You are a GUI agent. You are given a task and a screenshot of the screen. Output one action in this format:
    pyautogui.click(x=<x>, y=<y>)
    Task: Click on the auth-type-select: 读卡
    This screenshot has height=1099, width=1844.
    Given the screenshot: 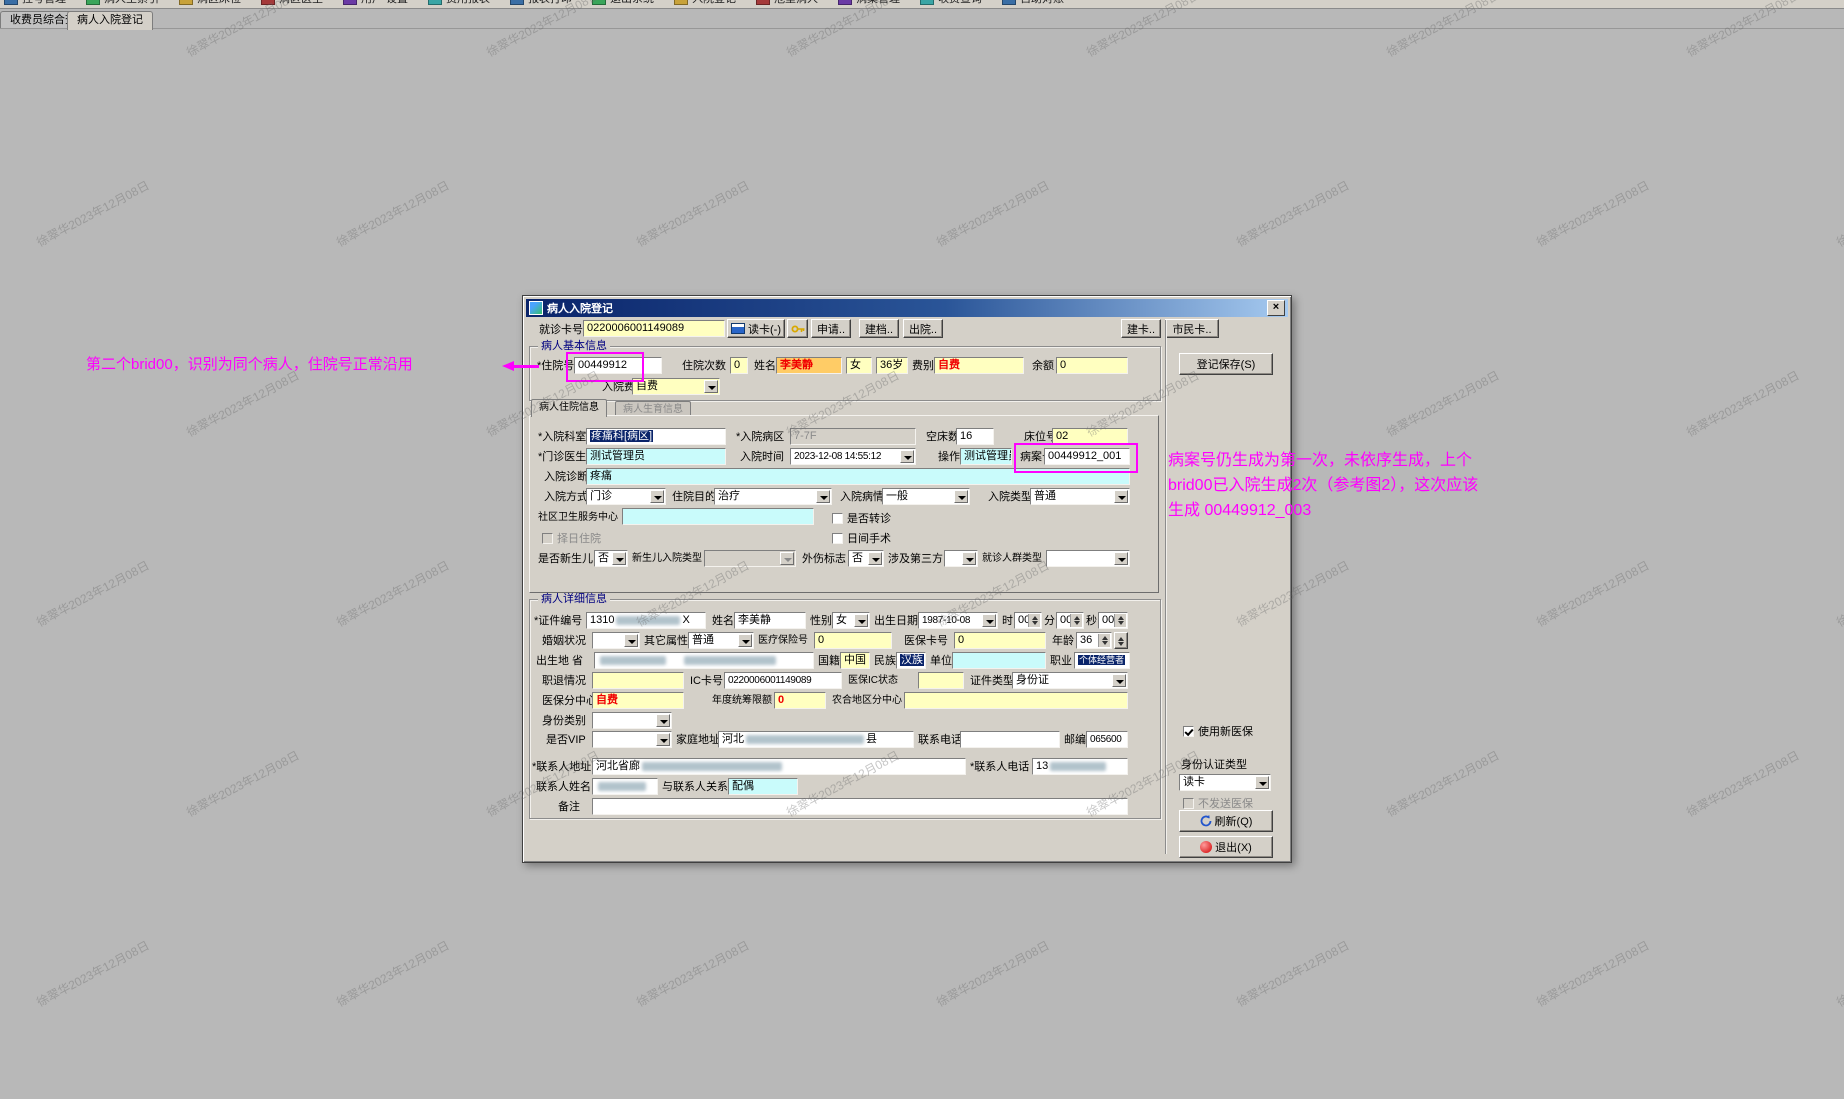 What is the action you would take?
    pyautogui.click(x=1225, y=782)
    